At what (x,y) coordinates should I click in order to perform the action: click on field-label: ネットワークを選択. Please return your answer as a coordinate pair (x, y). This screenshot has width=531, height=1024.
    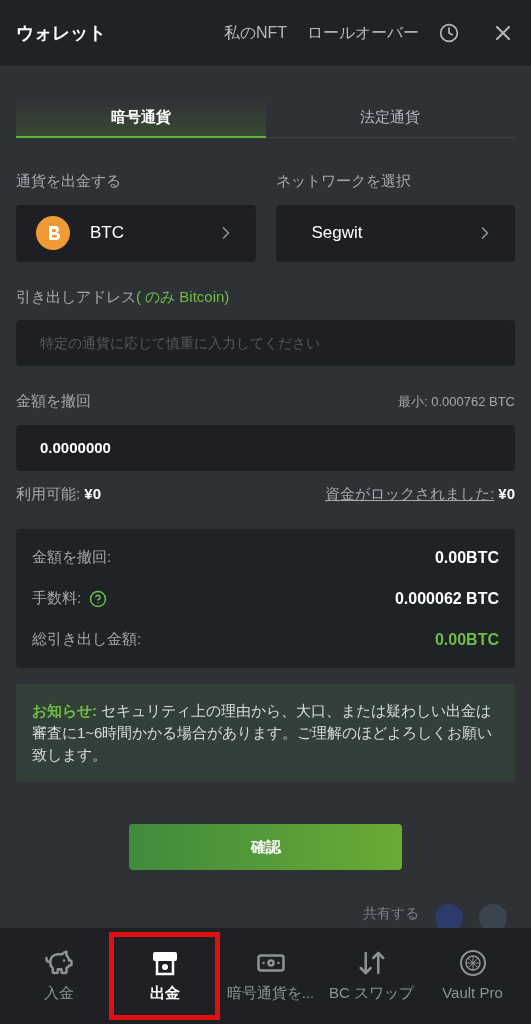
    Looking at the image, I should click on (343, 181).